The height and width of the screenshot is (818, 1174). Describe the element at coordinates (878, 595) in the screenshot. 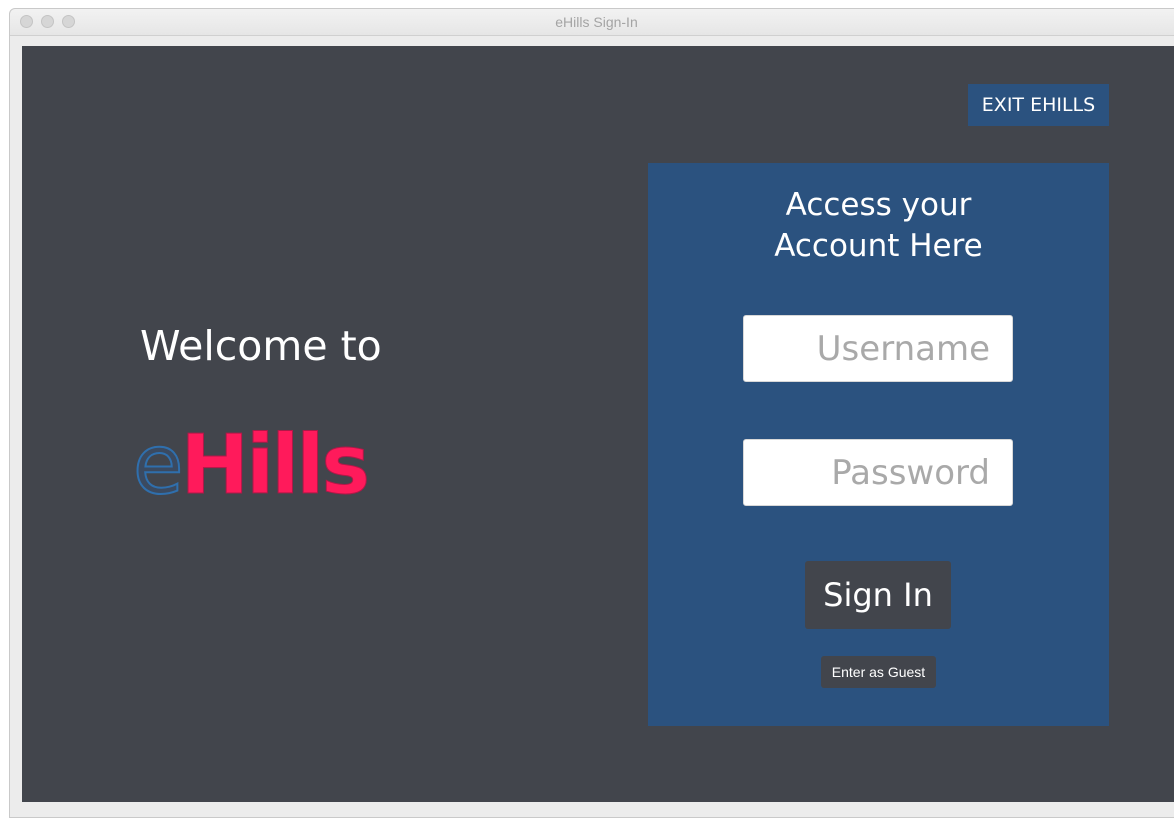

I see `sign-in-button: Sign In` at that location.